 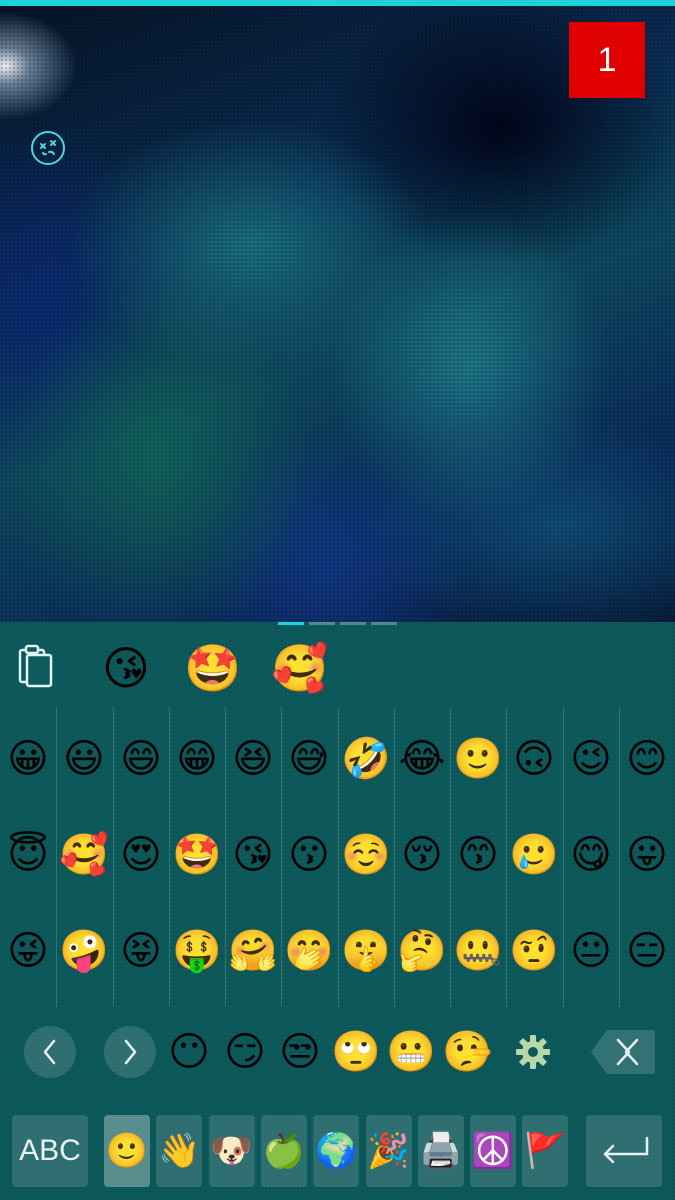 What do you see at coordinates (467, 1052) in the screenshot?
I see `emoji-key: 🤥` at bounding box center [467, 1052].